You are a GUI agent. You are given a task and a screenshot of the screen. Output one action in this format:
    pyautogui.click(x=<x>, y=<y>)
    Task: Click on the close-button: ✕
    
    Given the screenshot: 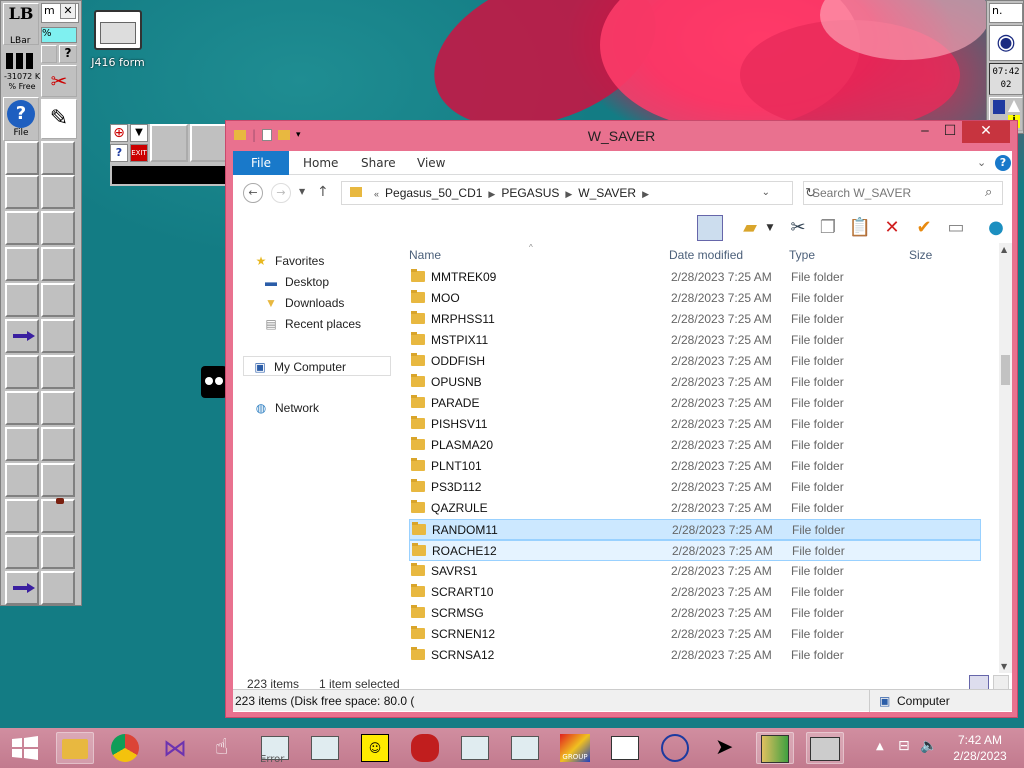 What is the action you would take?
    pyautogui.click(x=986, y=132)
    